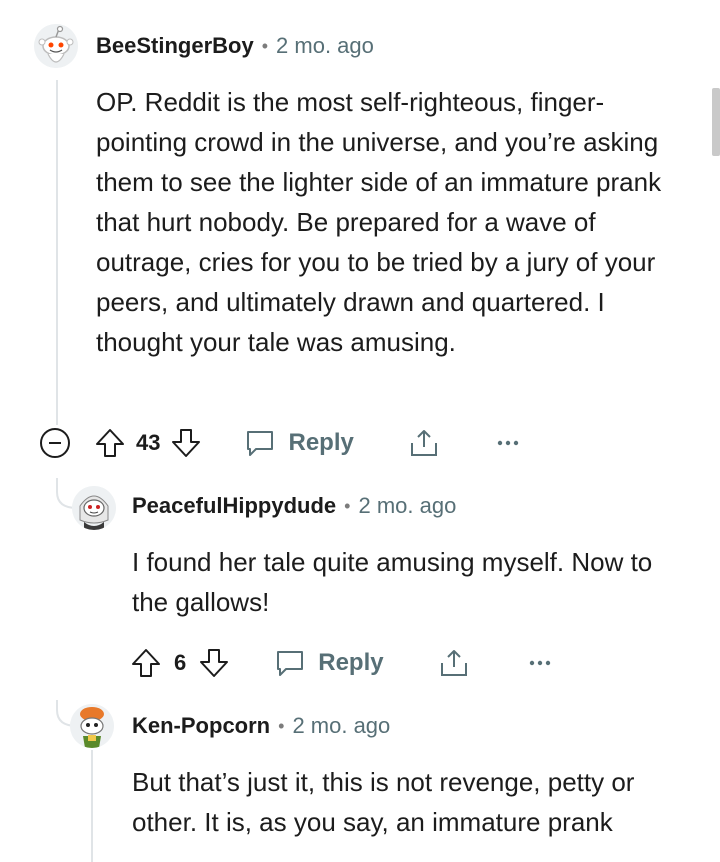 The width and height of the screenshot is (720, 862). What do you see at coordinates (92, 806) in the screenshot?
I see `thread-line-reply` at bounding box center [92, 806].